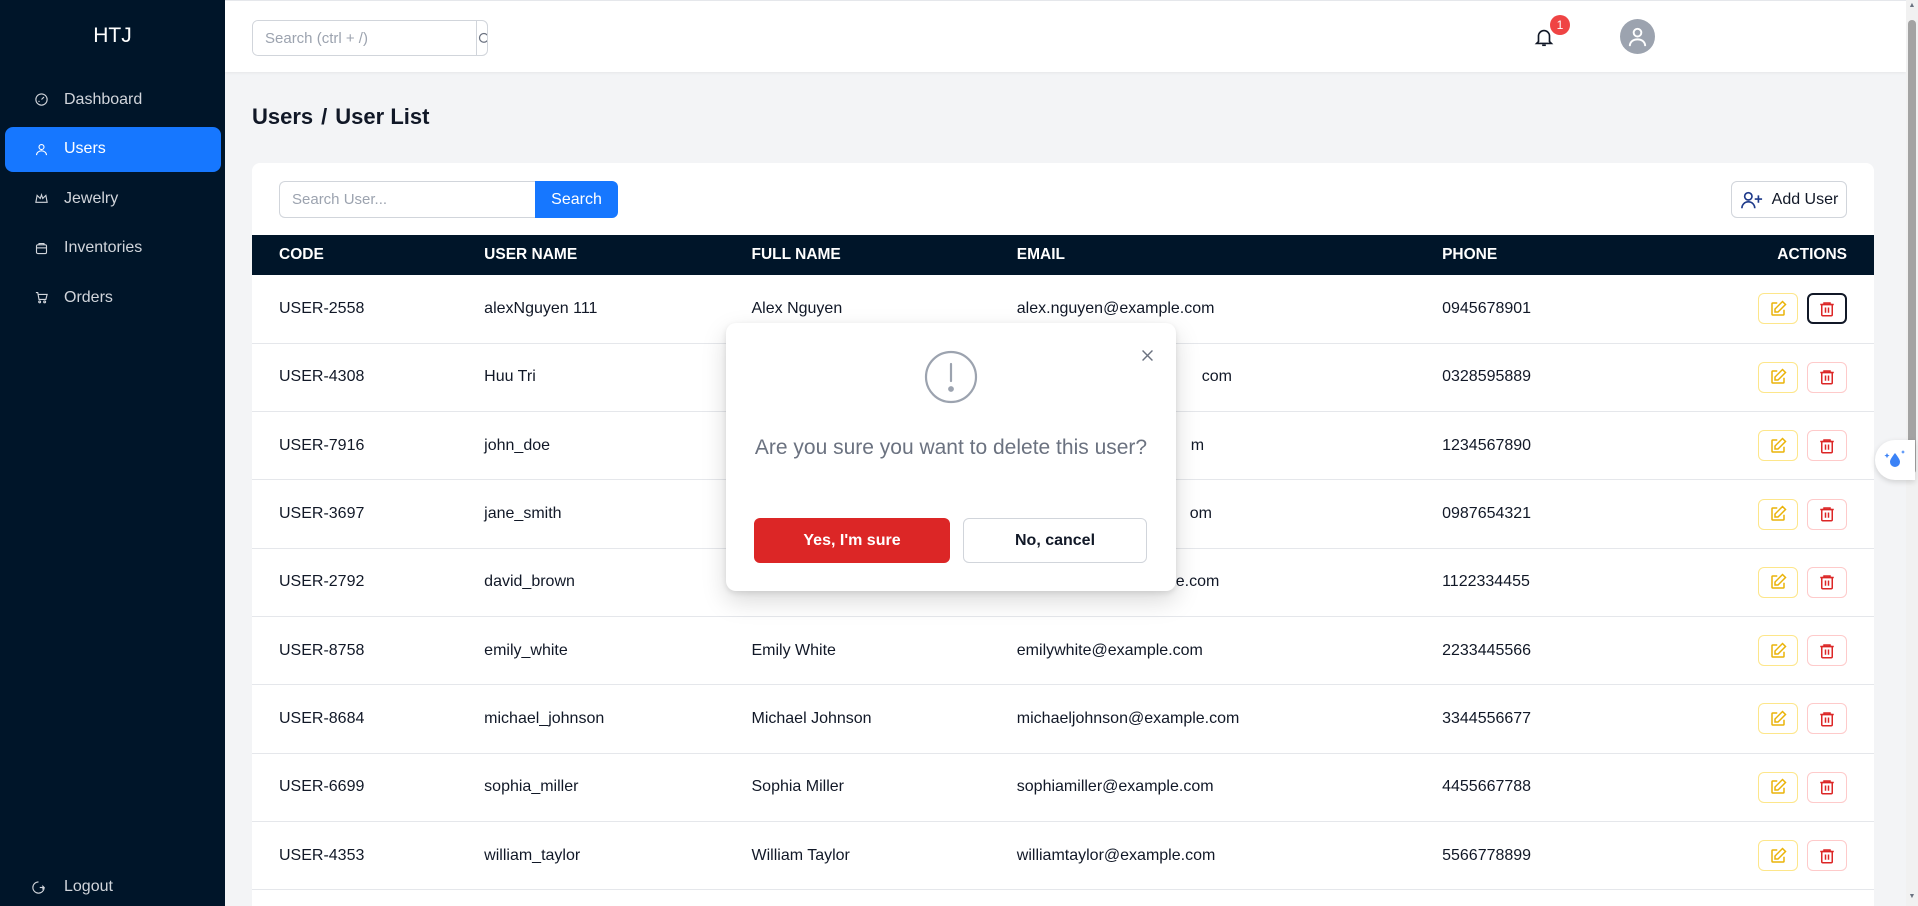 The width and height of the screenshot is (1918, 906). Describe the element at coordinates (481, 38) in the screenshot. I see `global-search-button` at that location.